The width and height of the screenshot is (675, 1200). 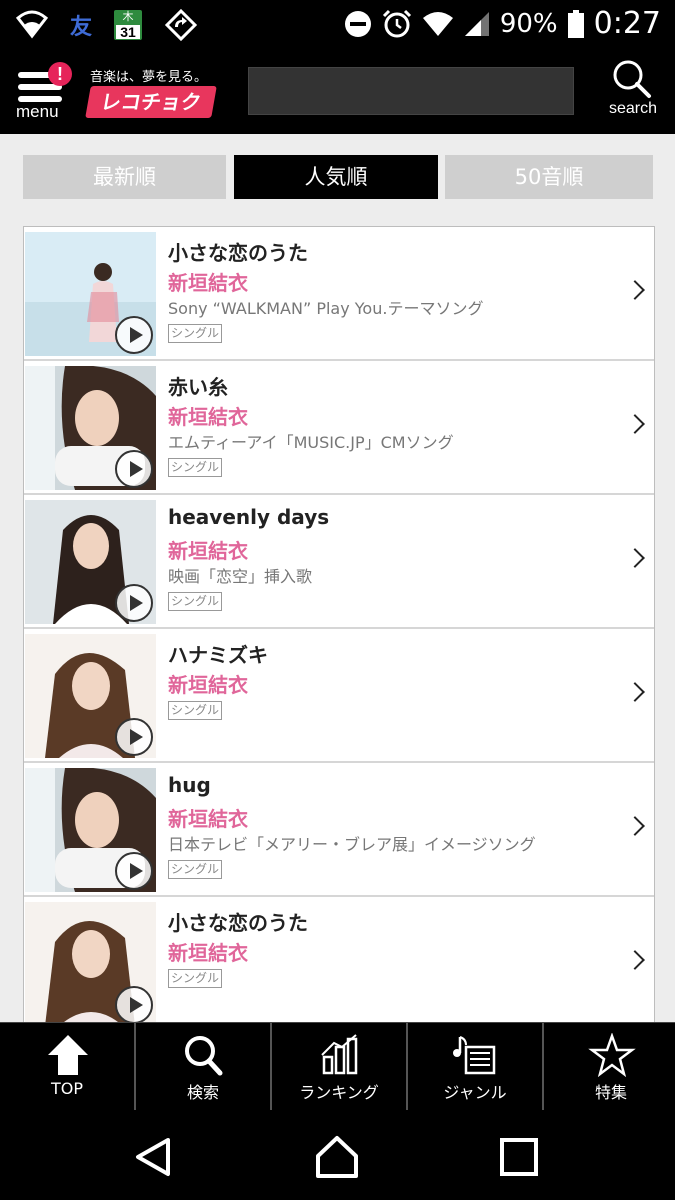 I want to click on song-row: heavenly days 新垣結衣 映画「恋空」挿入歌 シングル, so click(x=339, y=562).